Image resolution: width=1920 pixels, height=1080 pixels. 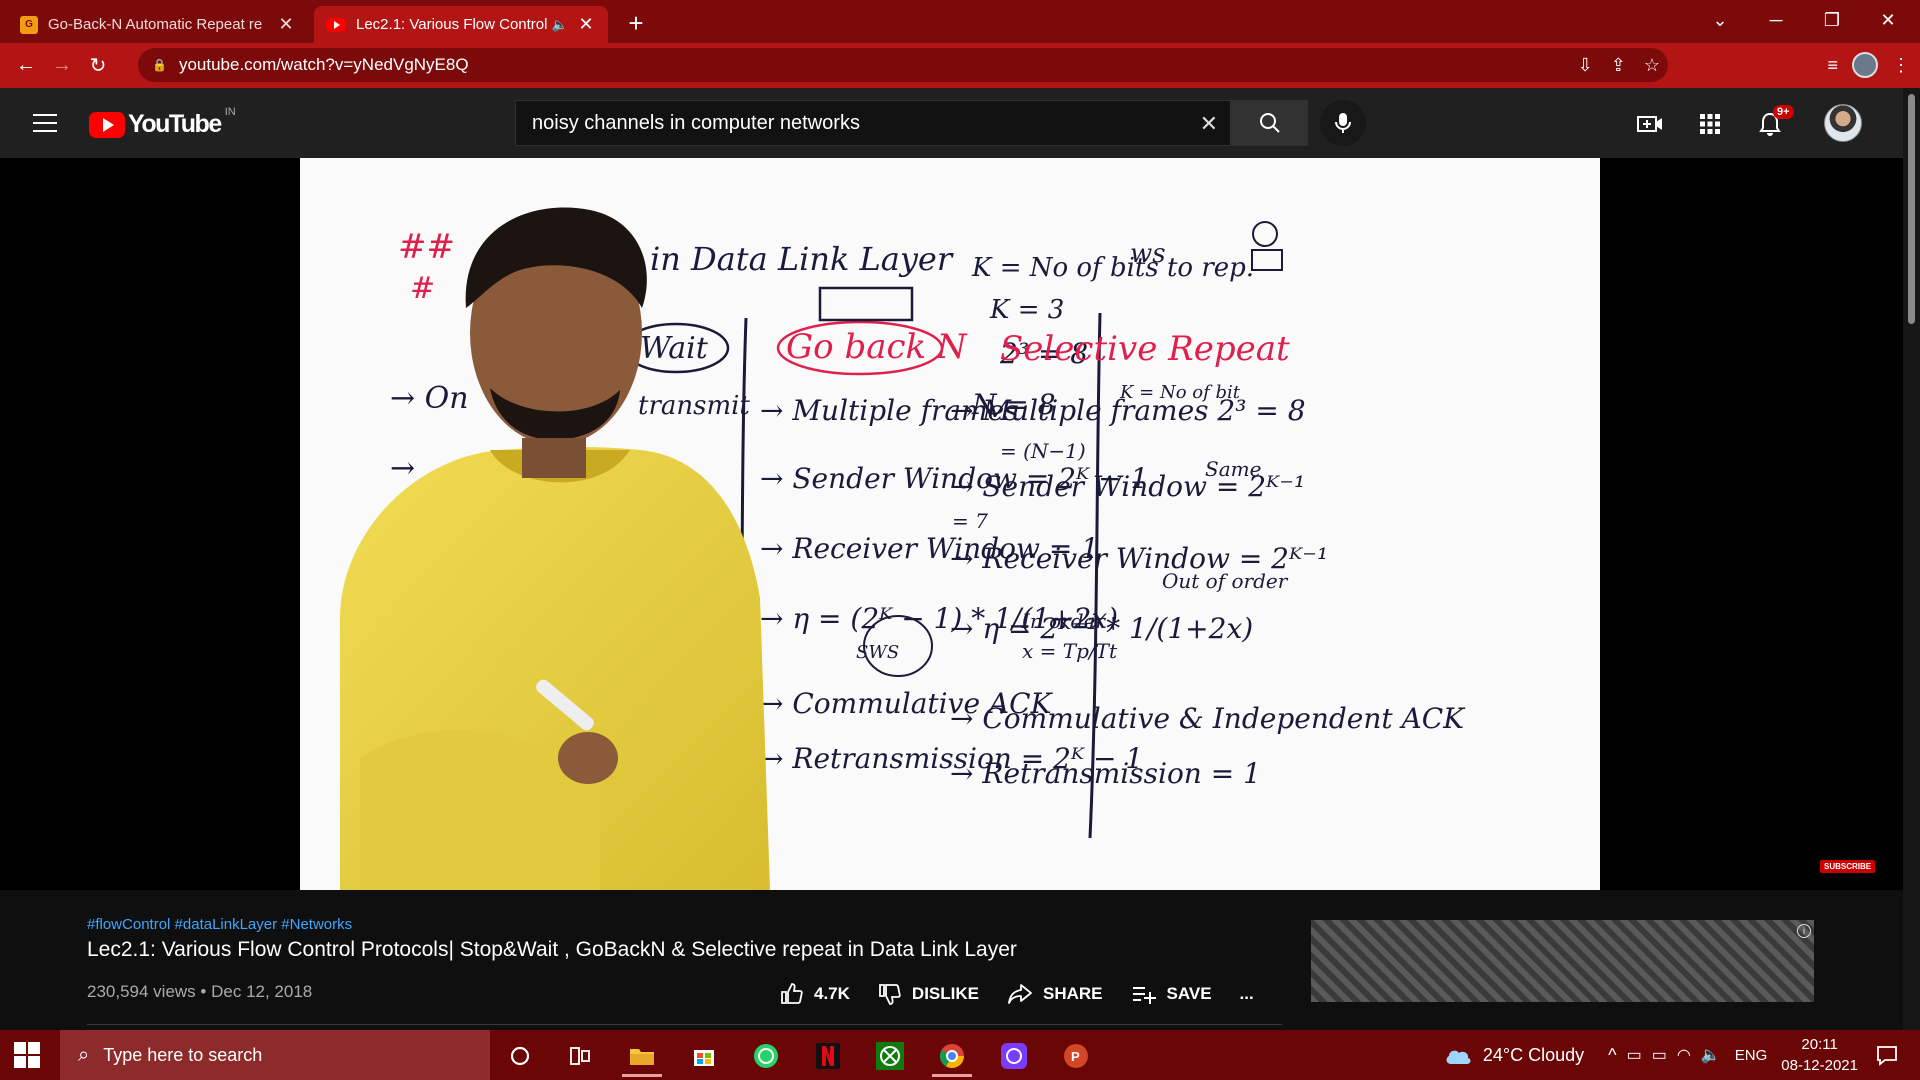 What do you see at coordinates (219, 924) in the screenshot?
I see `video-hashtags: #flowControl #dataLinkLayer #Networks` at bounding box center [219, 924].